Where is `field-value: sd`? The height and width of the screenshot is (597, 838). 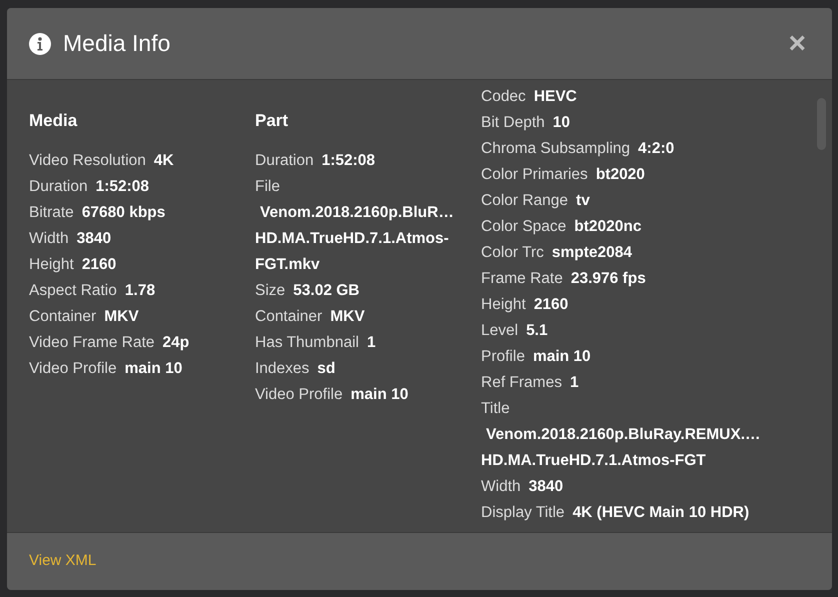 field-value: sd is located at coordinates (326, 368).